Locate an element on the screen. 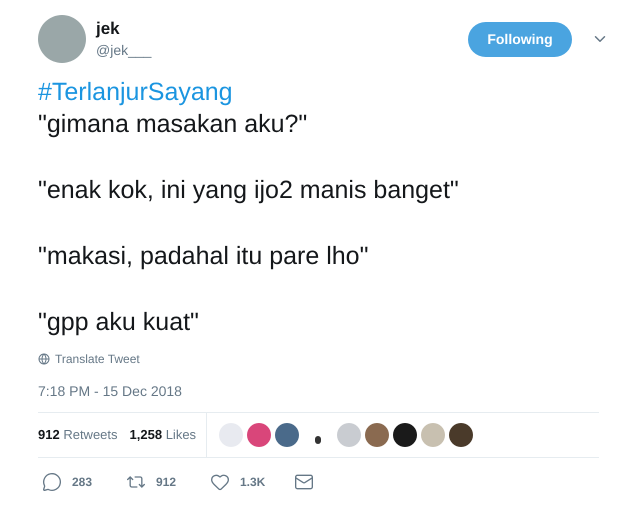  action-count: 912 is located at coordinates (166, 482).